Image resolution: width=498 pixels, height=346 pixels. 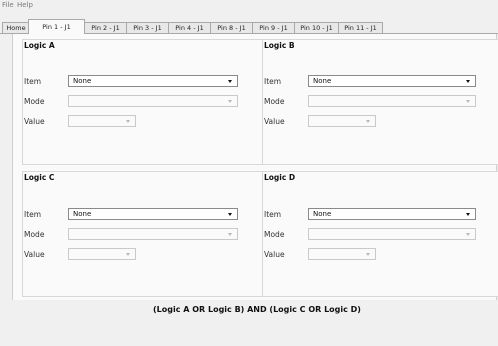 I want to click on panel-title: Logic B, so click(x=279, y=45).